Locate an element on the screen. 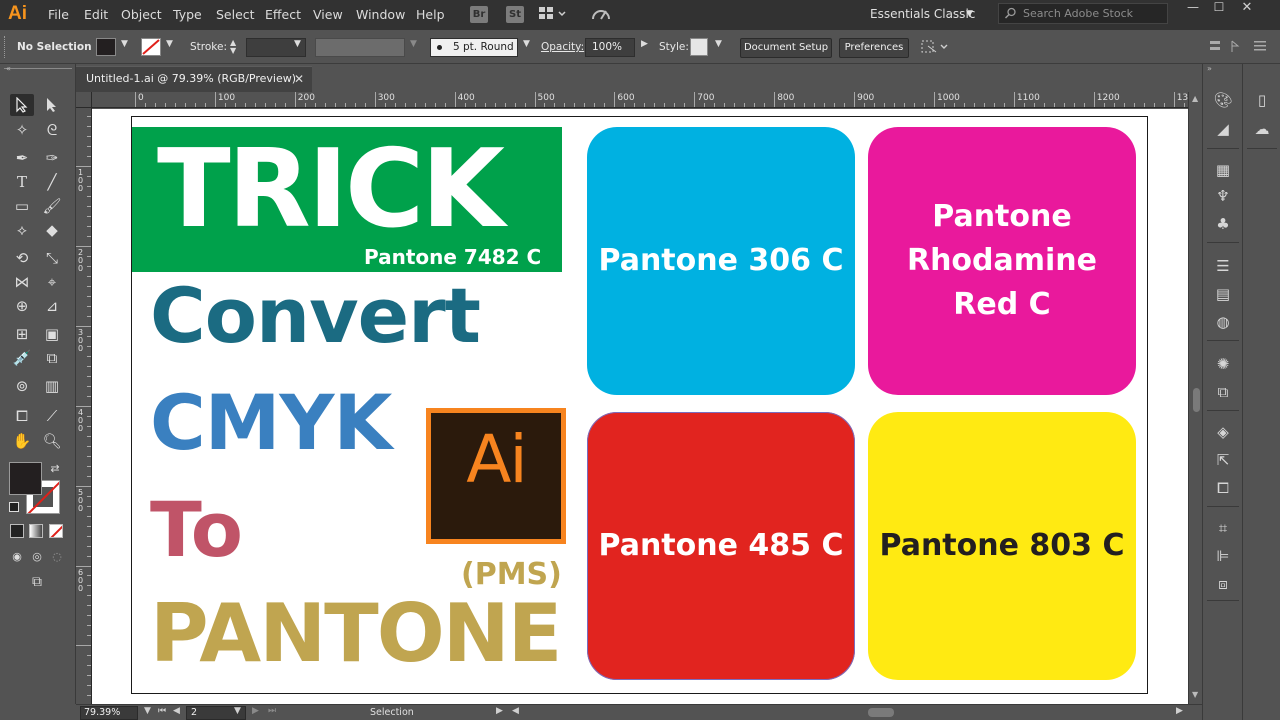 The height and width of the screenshot is (720, 1280). pathfinder-panel-icon: ⧈ is located at coordinates (1223, 584).